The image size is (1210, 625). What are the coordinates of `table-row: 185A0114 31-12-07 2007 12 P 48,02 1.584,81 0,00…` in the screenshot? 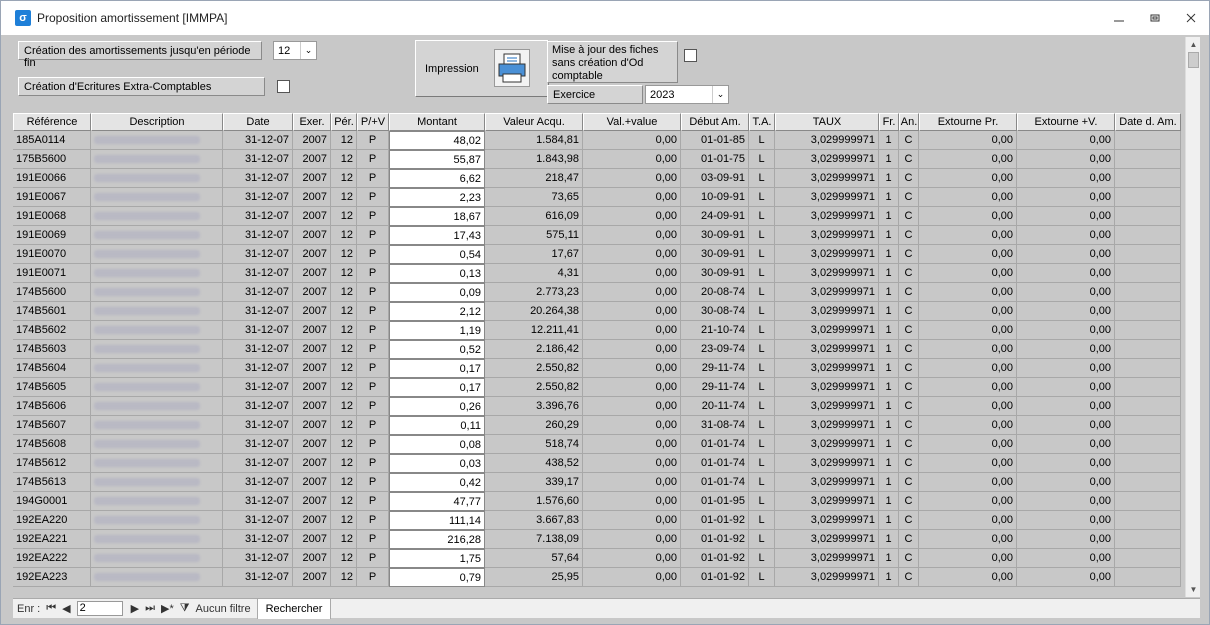 It's located at (598, 140).